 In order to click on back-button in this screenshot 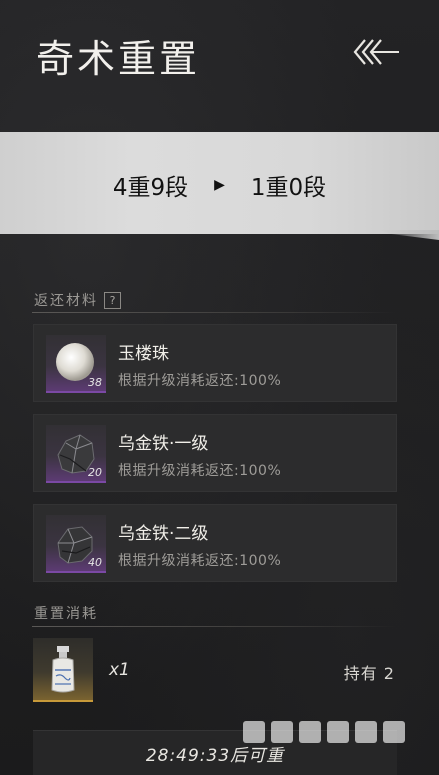, I will do `click(376, 52)`.